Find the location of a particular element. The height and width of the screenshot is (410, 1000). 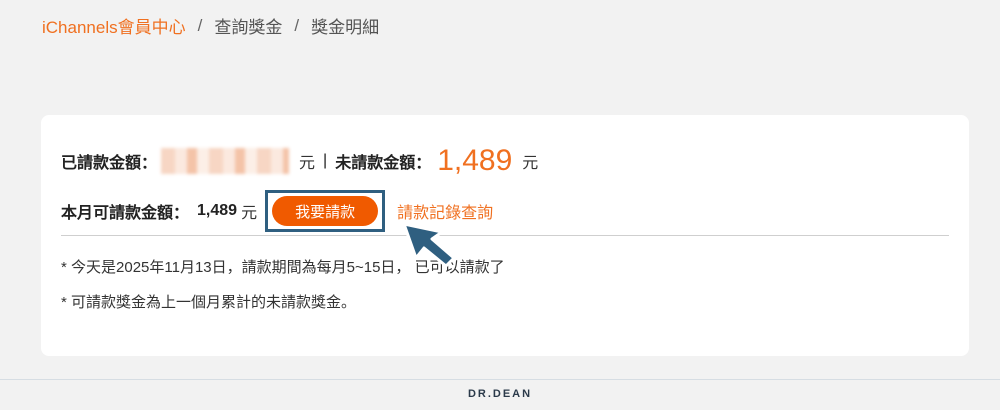

pointer-cursor-icon is located at coordinates (430, 247).